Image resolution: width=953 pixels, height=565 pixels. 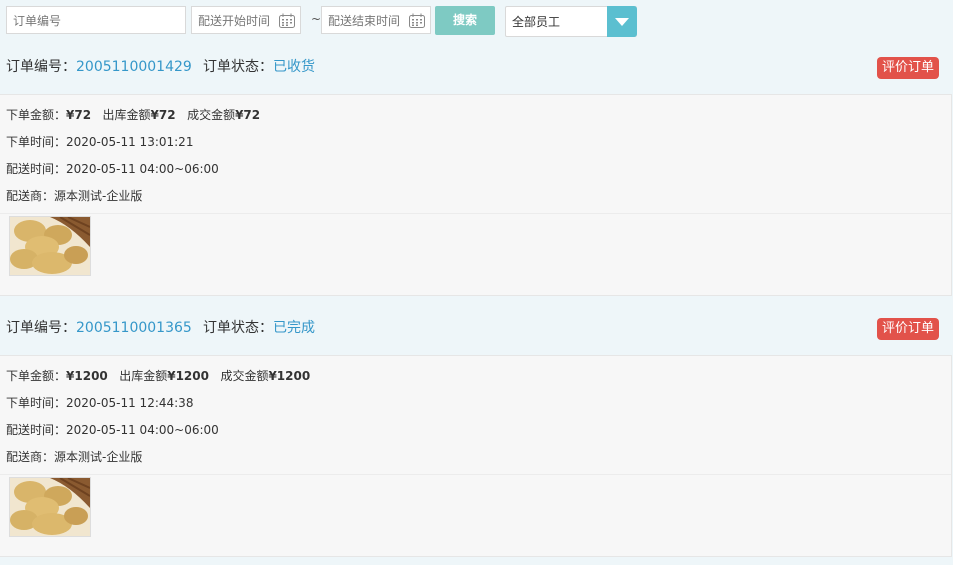 I want to click on out-amount-value: ¥1200, so click(x=188, y=376).